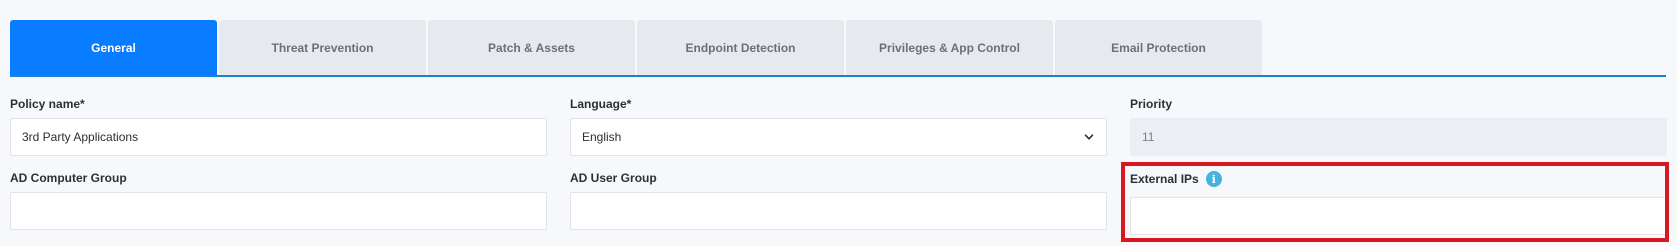 The image size is (1677, 246). I want to click on tab-general: General, so click(113, 47).